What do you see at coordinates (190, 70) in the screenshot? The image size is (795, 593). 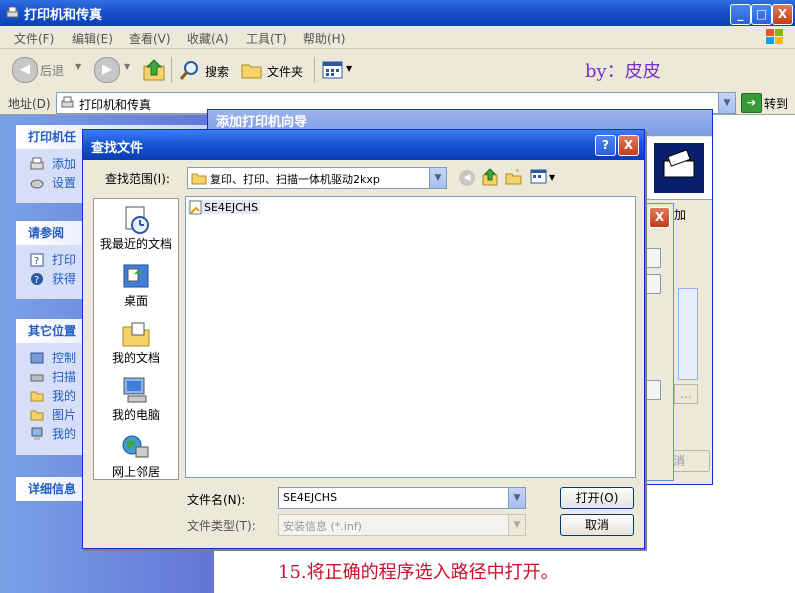 I see `search-icon` at bounding box center [190, 70].